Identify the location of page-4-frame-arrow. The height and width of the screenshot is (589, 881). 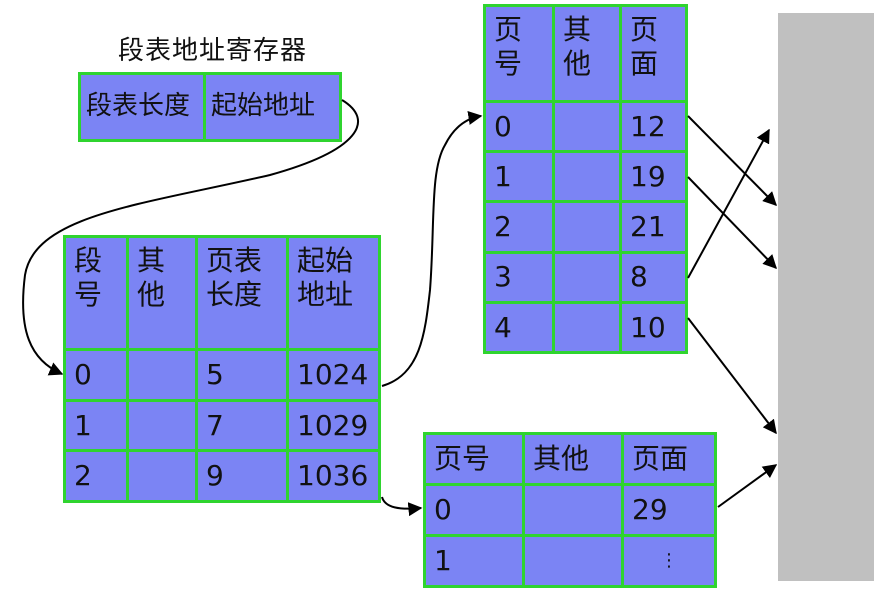
(732, 376).